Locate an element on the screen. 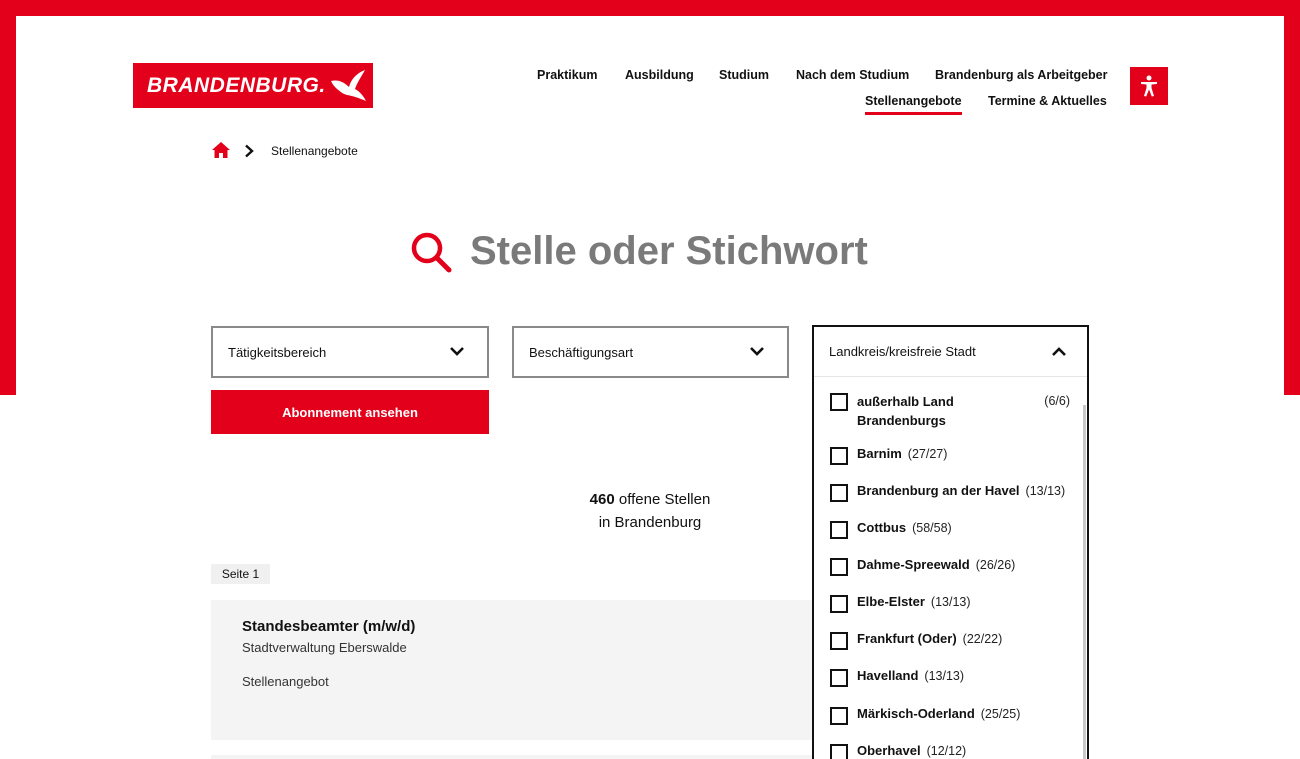 Image resolution: width=1300 pixels, height=759 pixels. search-input is located at coordinates (700, 251).